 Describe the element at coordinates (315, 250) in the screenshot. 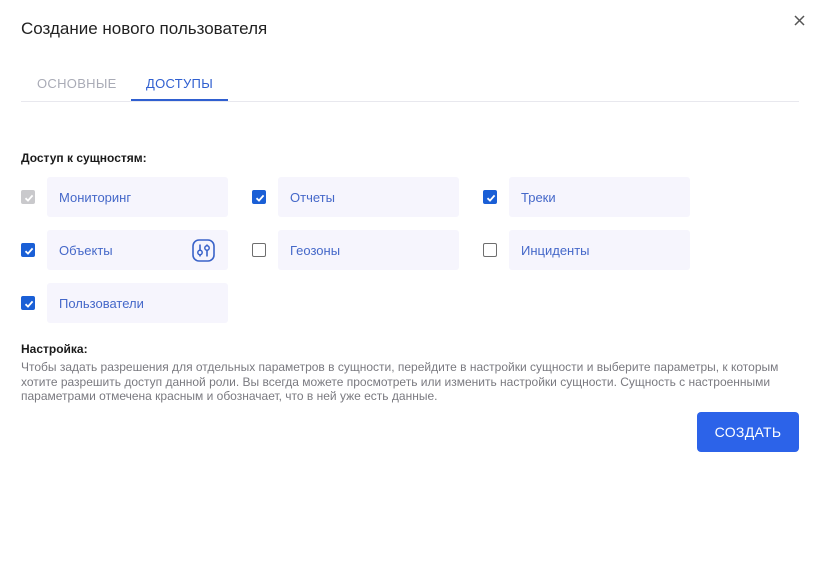

I see `entity-label: Геозоны` at that location.